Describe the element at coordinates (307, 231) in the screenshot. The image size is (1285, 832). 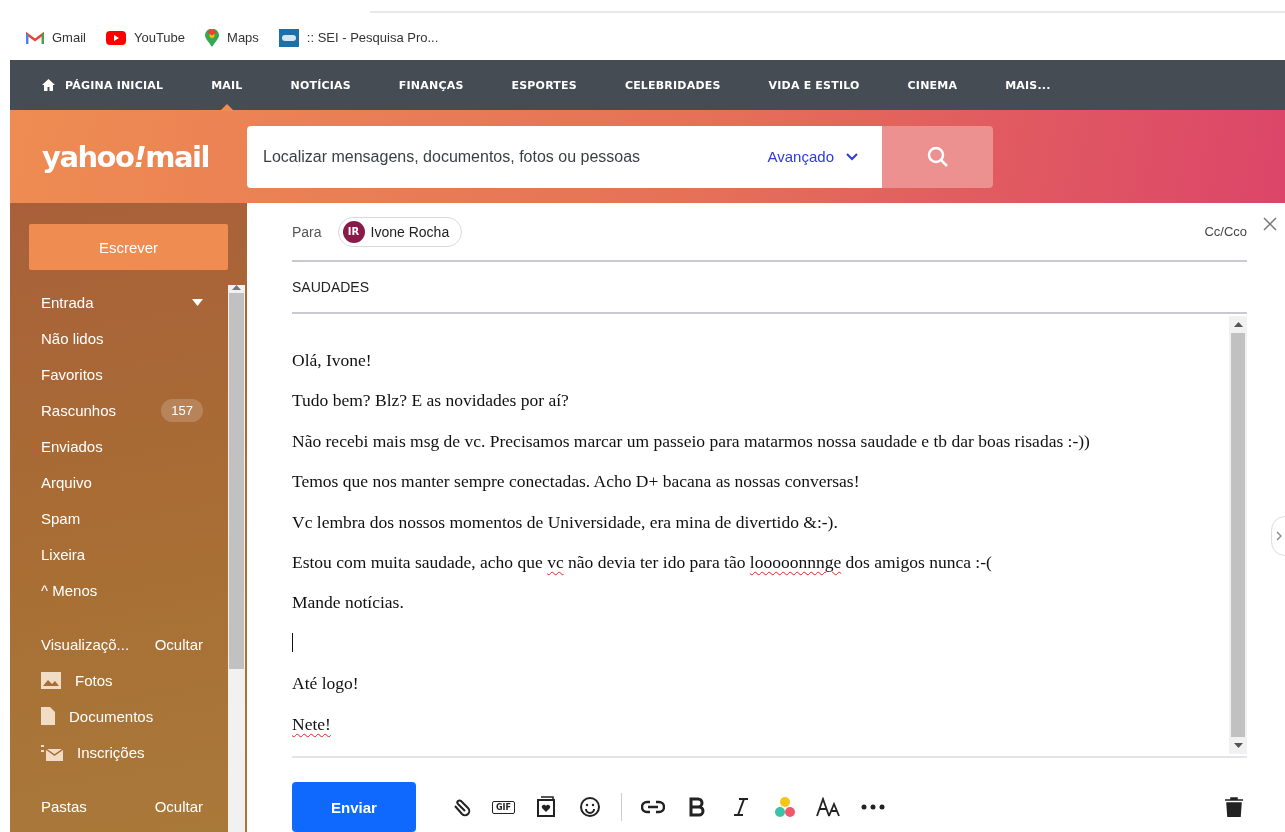
I see `to-label: Para` at that location.